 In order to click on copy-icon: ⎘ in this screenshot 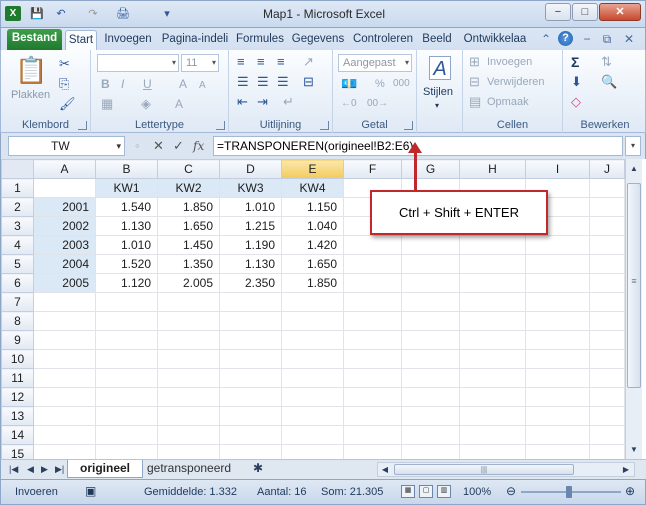, I will do `click(64, 84)`.